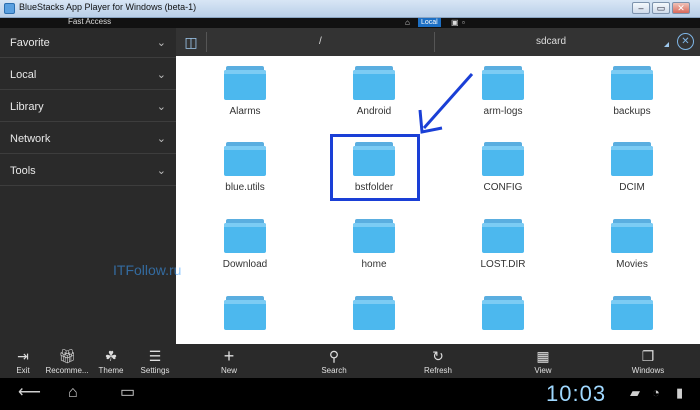 The height and width of the screenshot is (410, 700). I want to click on annotation-highlight-box, so click(375, 167).